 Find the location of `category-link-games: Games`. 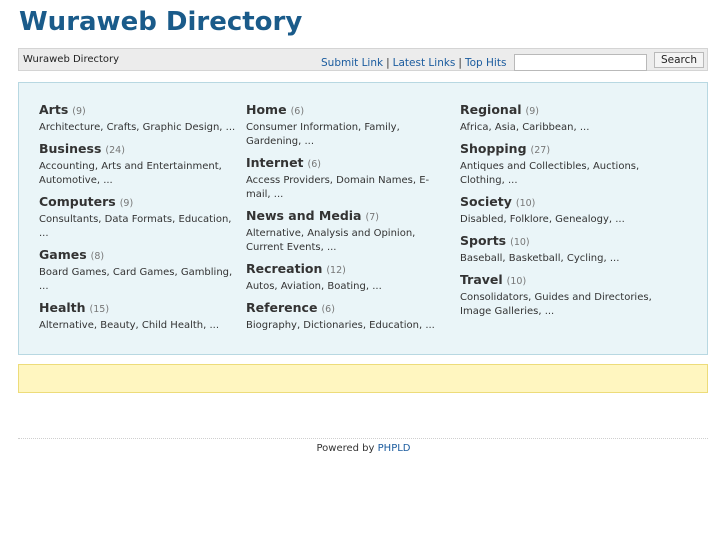

category-link-games: Games is located at coordinates (63, 254).